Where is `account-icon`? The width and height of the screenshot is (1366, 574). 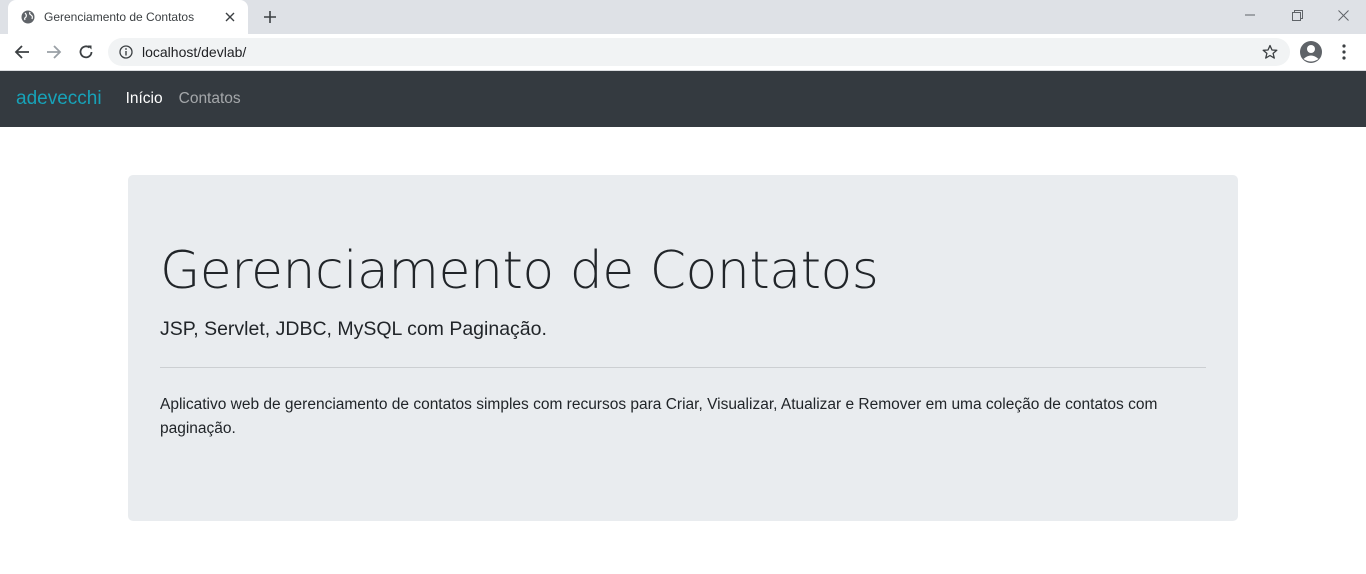
account-icon is located at coordinates (1311, 52).